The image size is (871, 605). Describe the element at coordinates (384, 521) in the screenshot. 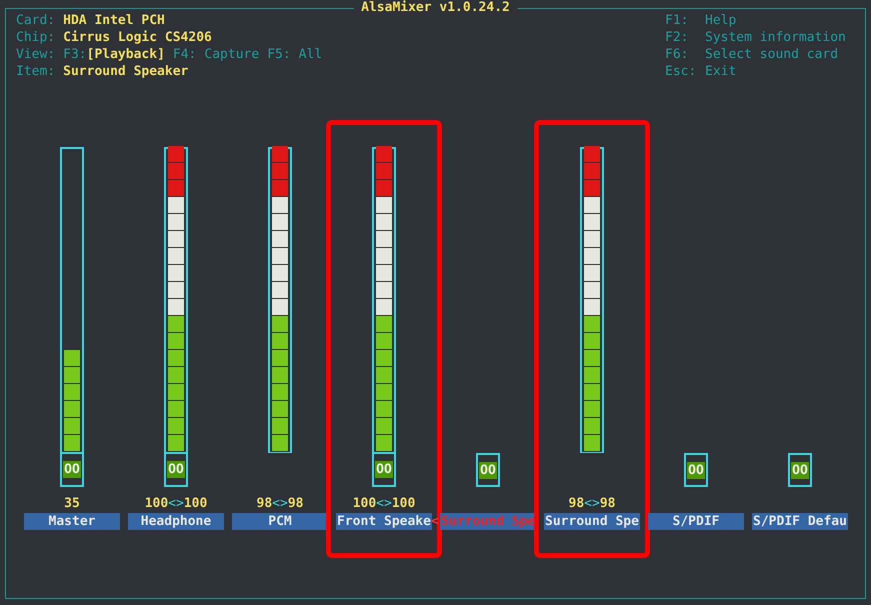

I see `channel-name: Front Speake` at that location.